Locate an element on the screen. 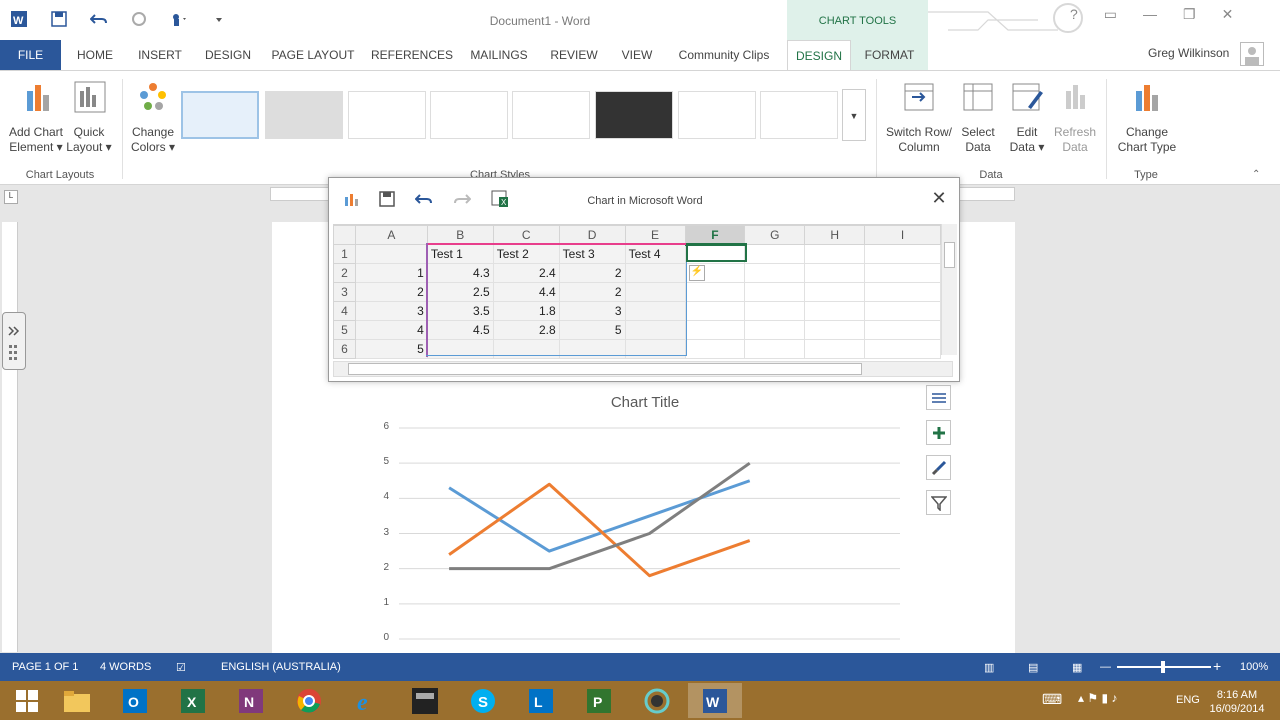 This screenshot has width=1280, height=720. cell-d1: Test 3 is located at coordinates (592, 254).